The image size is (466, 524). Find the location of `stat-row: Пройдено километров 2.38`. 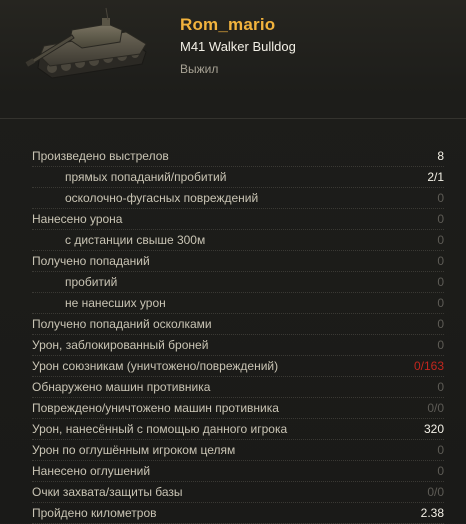

stat-row: Пройдено километров 2.38 is located at coordinates (238, 513).